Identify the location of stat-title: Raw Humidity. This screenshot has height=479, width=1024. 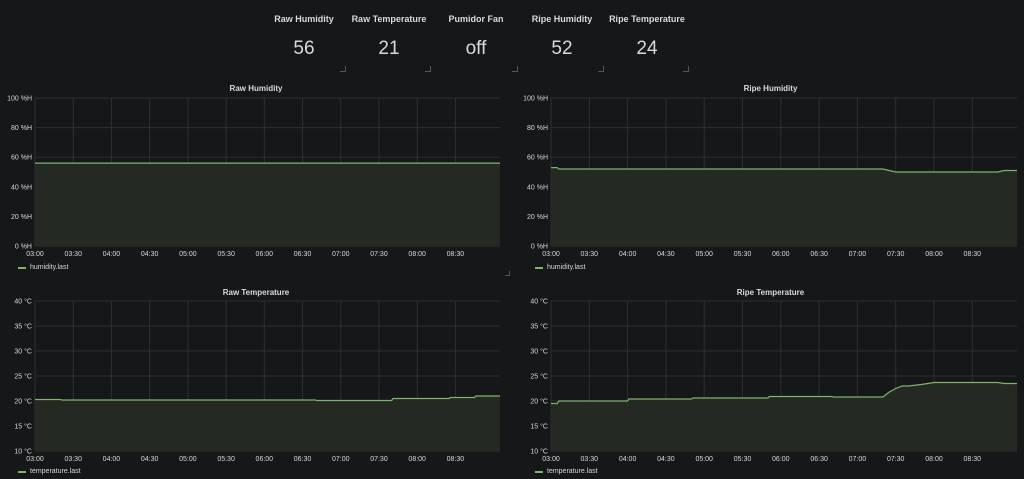
(304, 19).